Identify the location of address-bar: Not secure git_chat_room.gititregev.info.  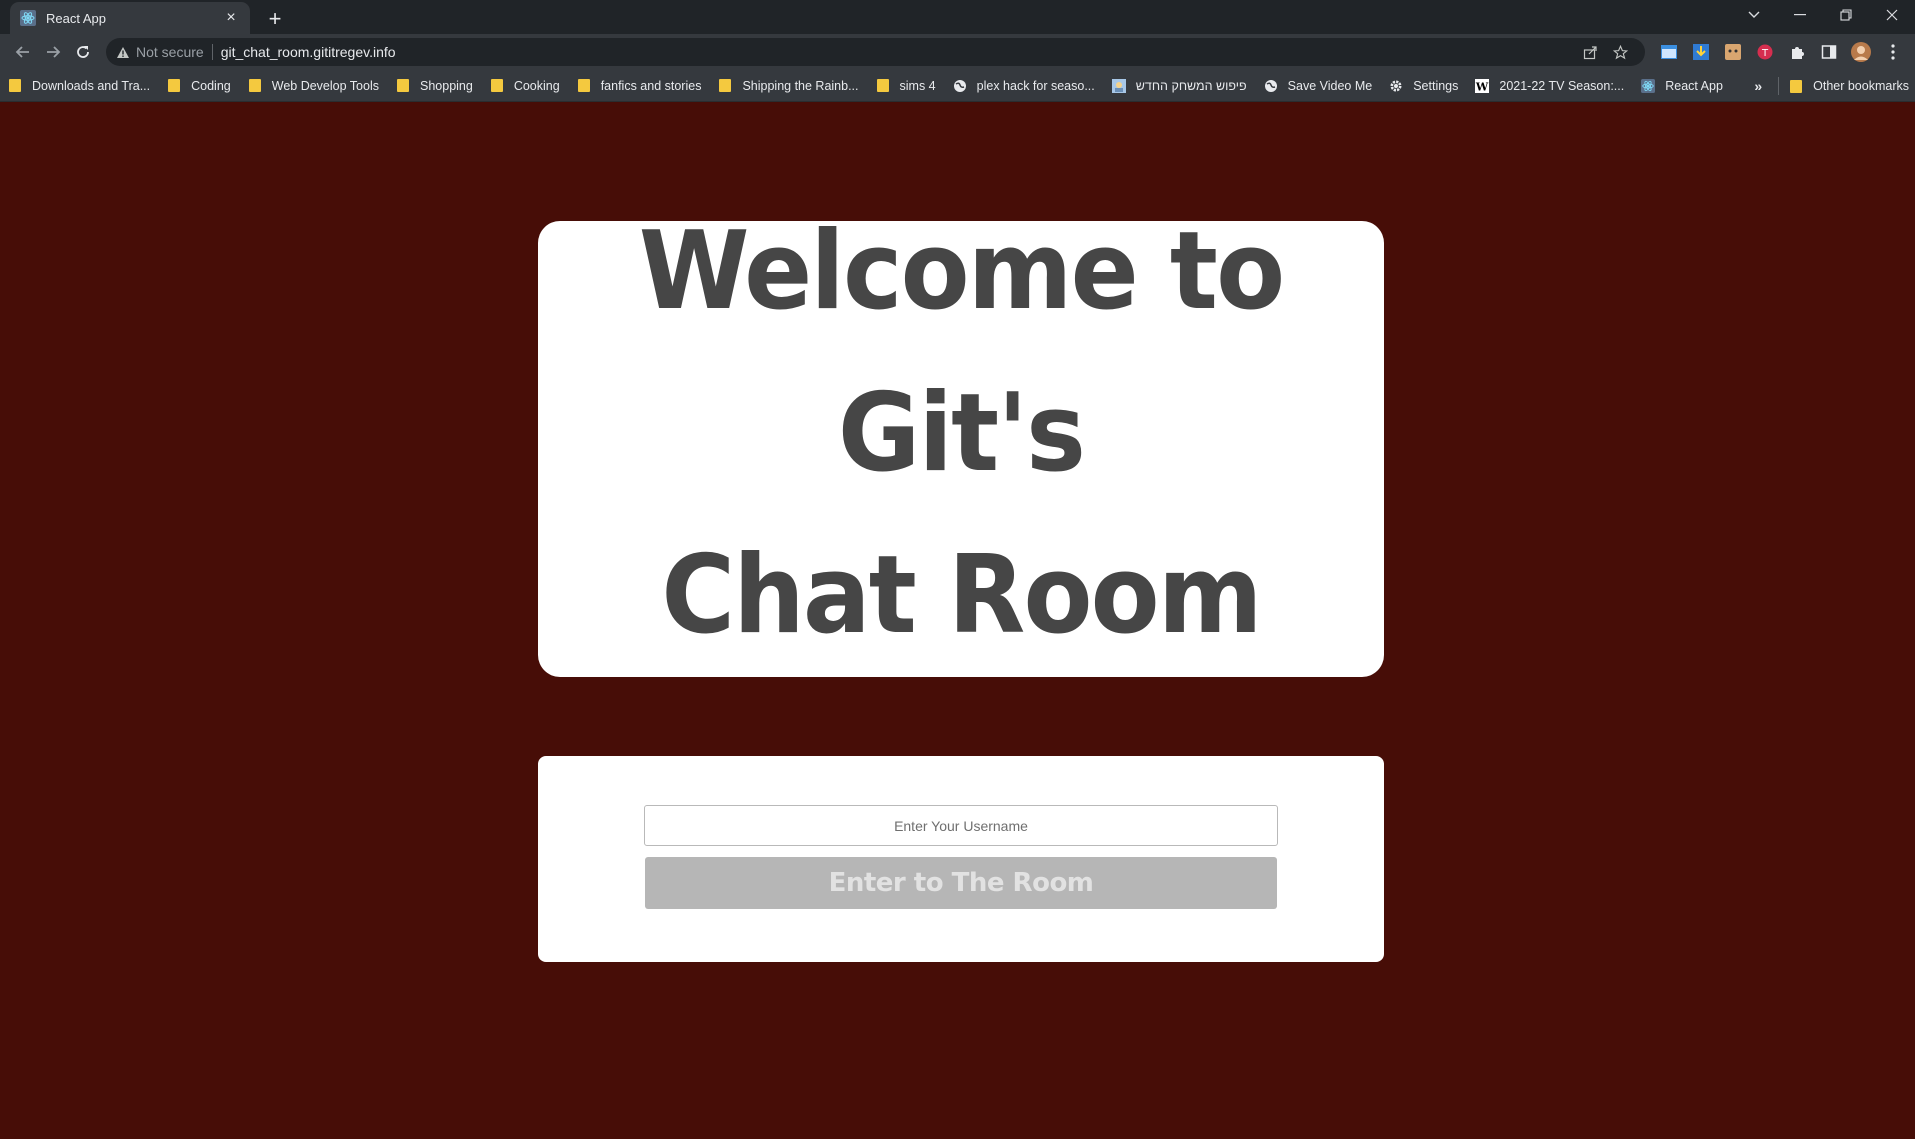
(875, 52).